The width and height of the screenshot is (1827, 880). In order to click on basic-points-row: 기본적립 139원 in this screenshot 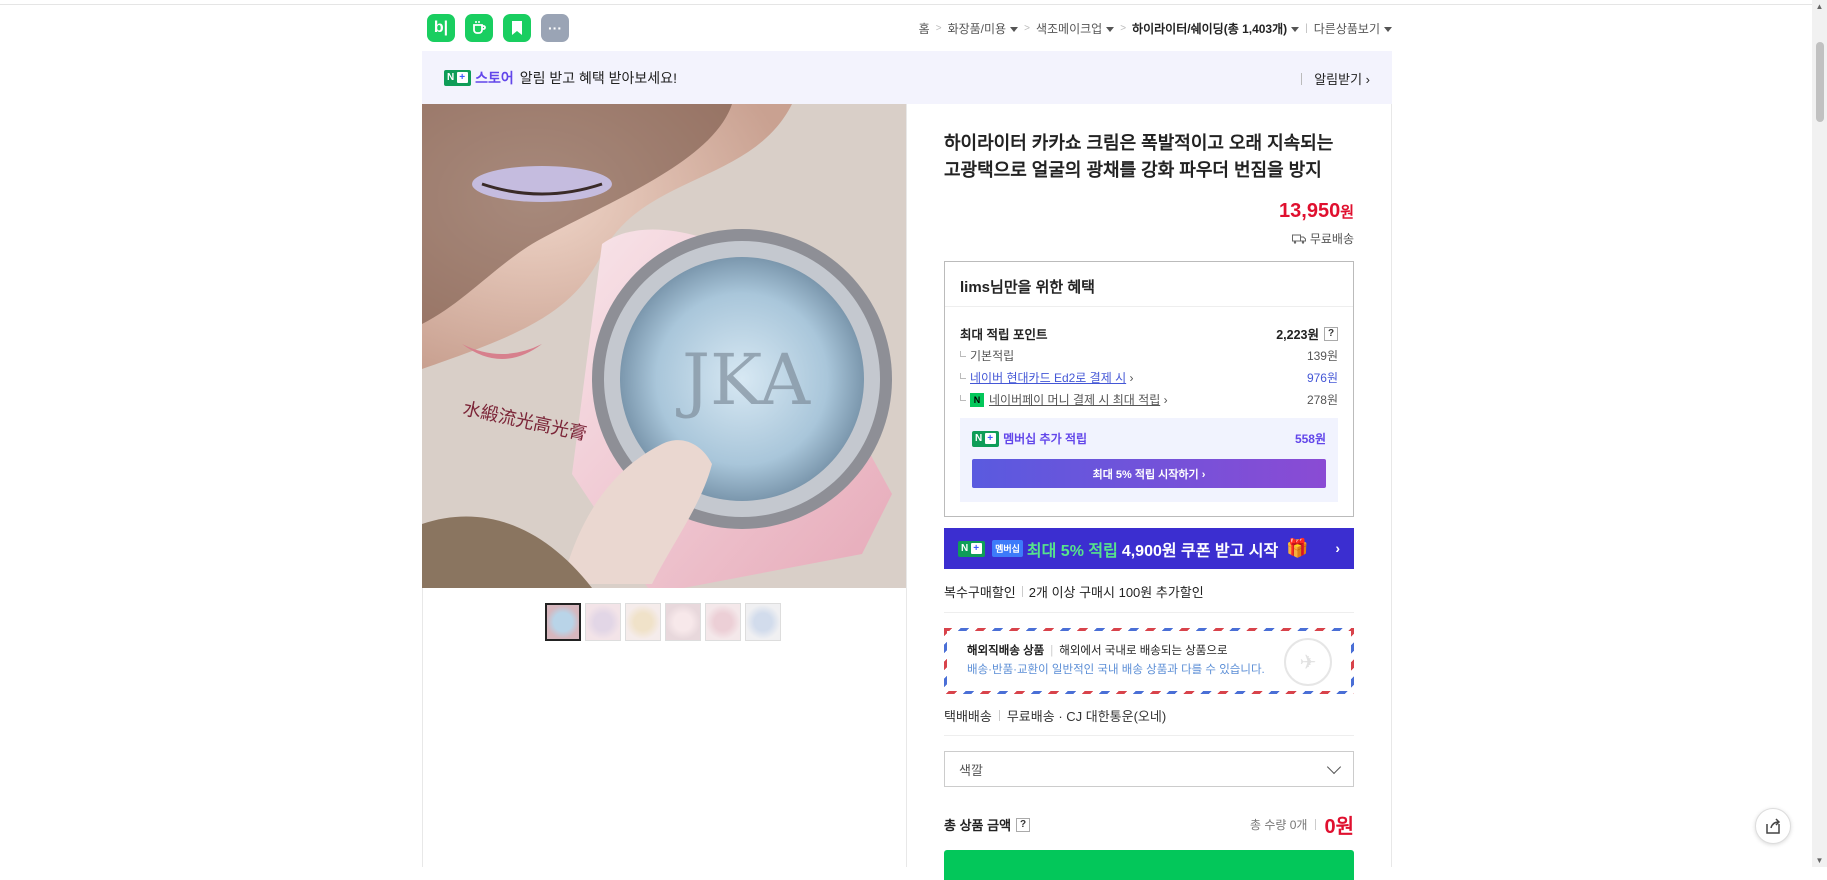, I will do `click(1149, 355)`.